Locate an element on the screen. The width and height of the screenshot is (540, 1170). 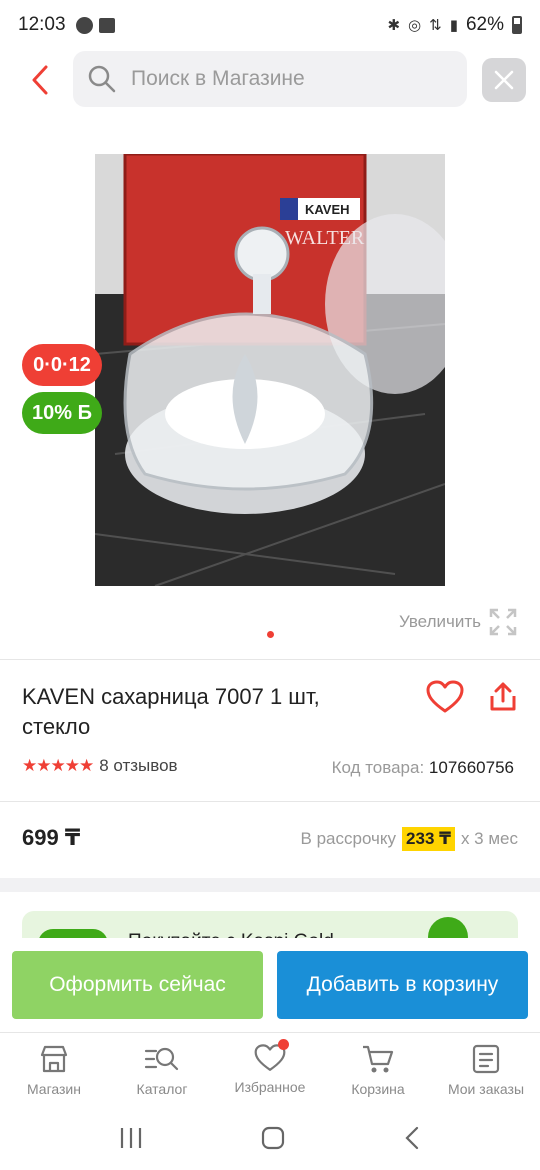
nav-label: Корзина is located at coordinates (378, 1089).